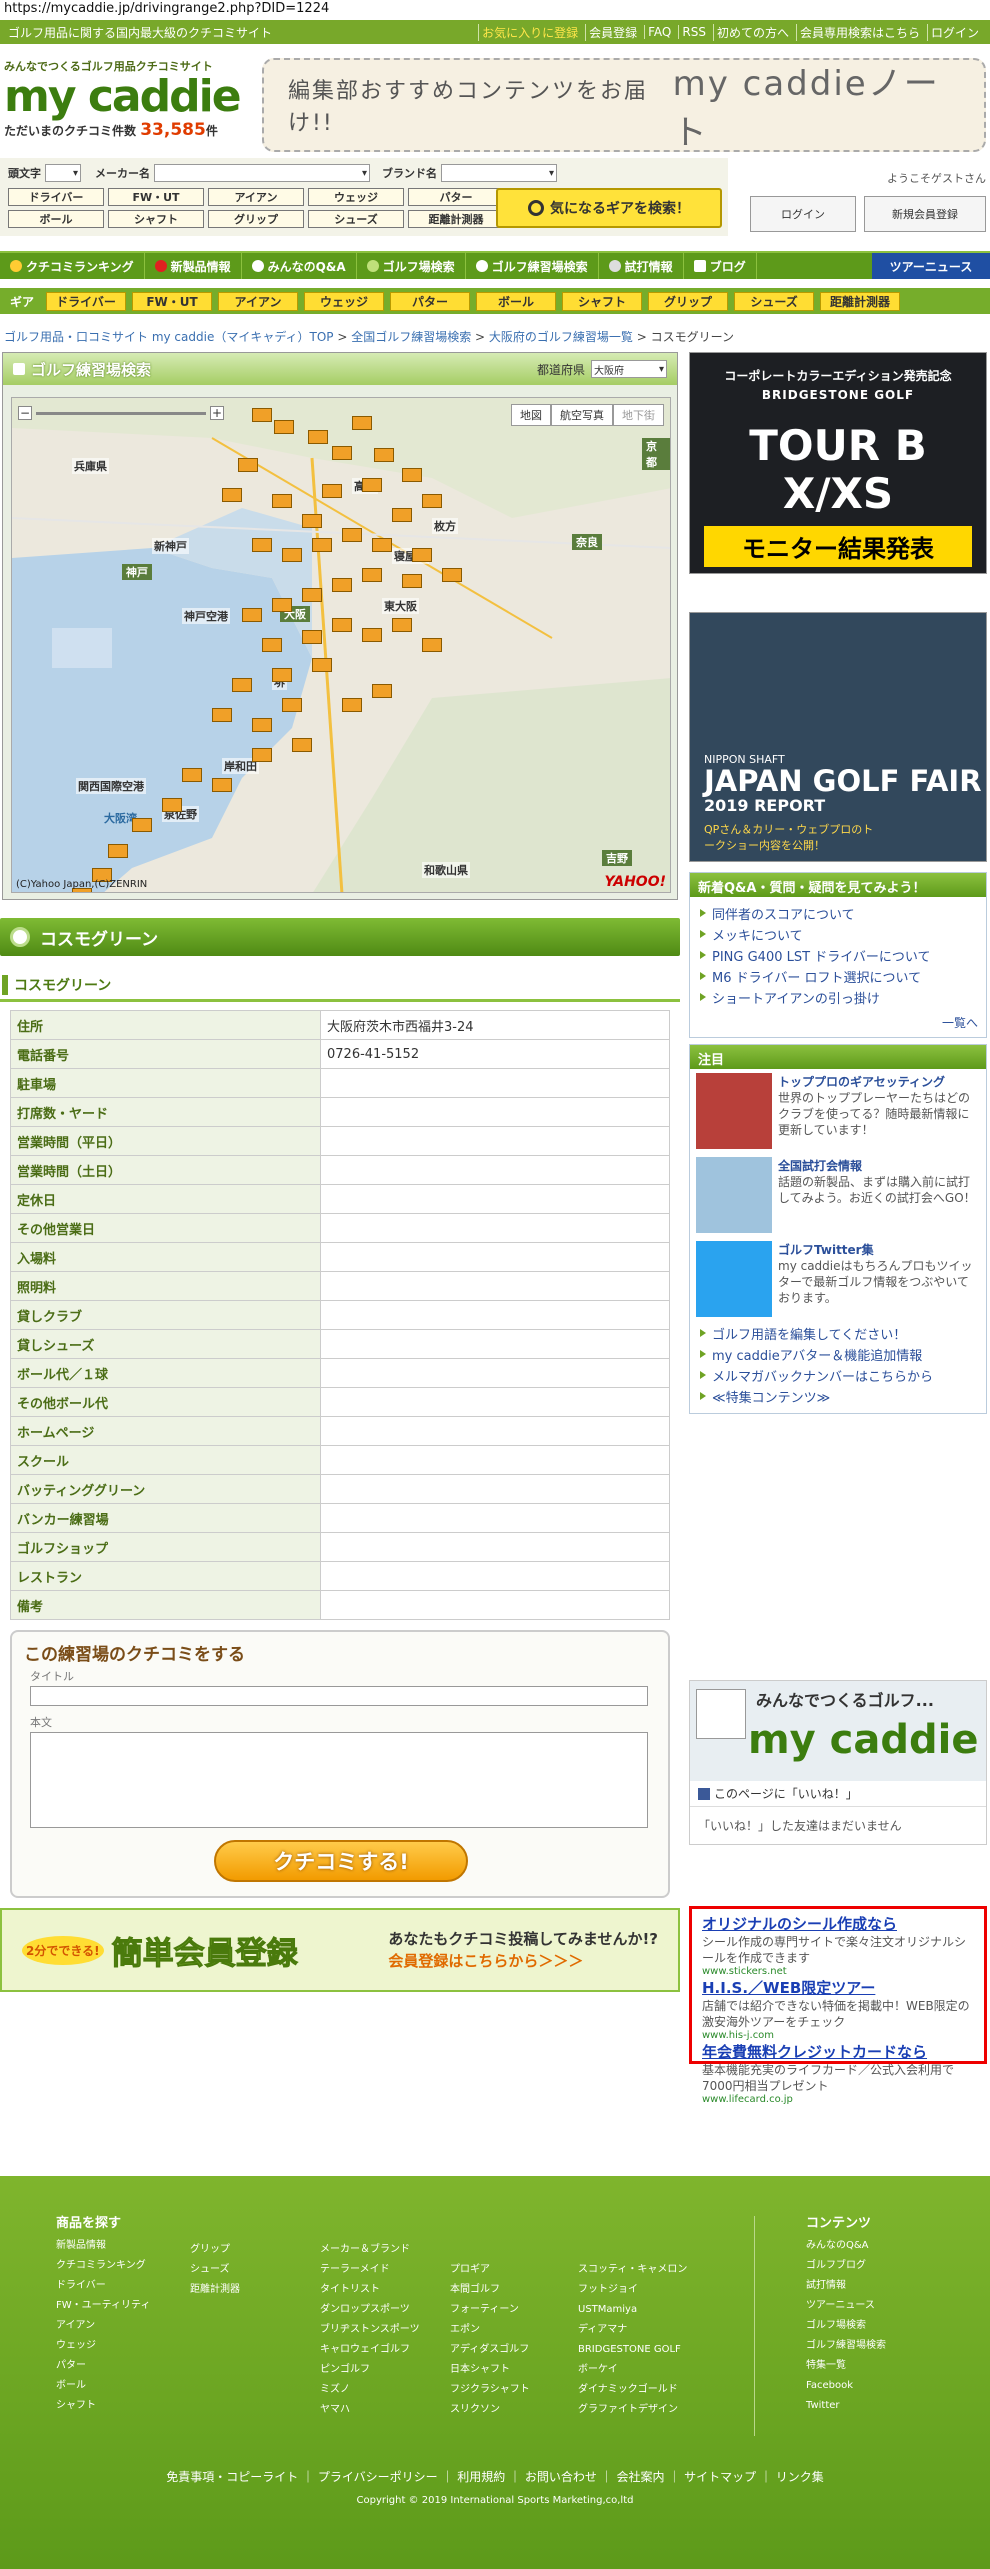 The width and height of the screenshot is (990, 2569). What do you see at coordinates (217, 413) in the screenshot?
I see `zoom-in-button: +` at bounding box center [217, 413].